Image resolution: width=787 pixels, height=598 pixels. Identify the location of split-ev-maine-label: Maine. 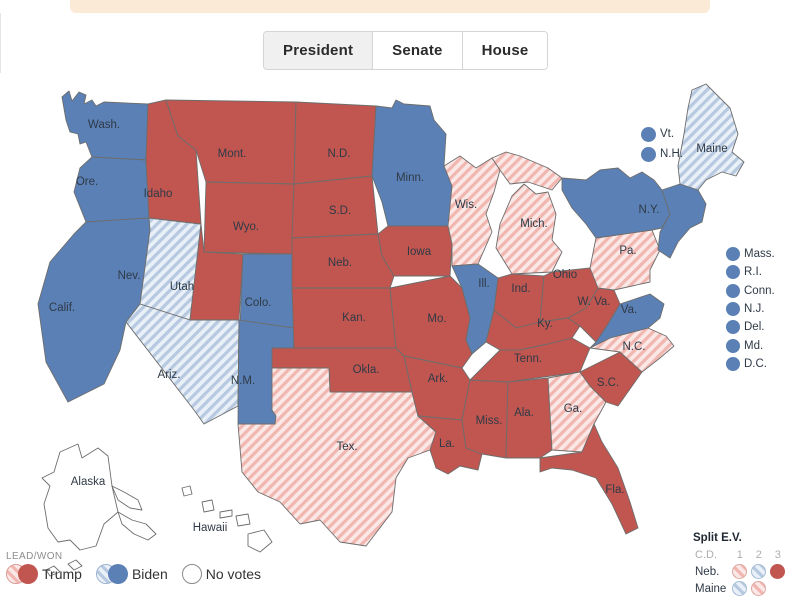
(711, 588).